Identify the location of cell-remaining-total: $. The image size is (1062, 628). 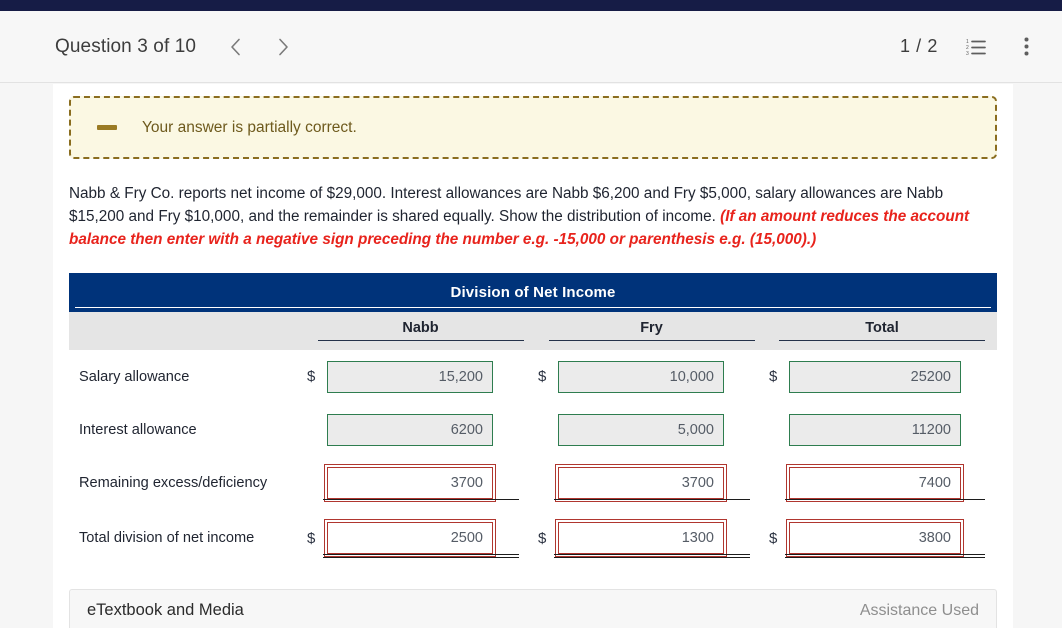
(882, 483).